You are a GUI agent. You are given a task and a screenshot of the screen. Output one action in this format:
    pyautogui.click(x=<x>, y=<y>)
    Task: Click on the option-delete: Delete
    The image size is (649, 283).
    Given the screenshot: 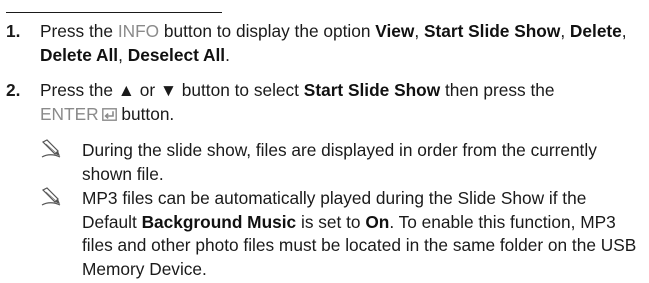 What is the action you would take?
    pyautogui.click(x=595, y=31)
    